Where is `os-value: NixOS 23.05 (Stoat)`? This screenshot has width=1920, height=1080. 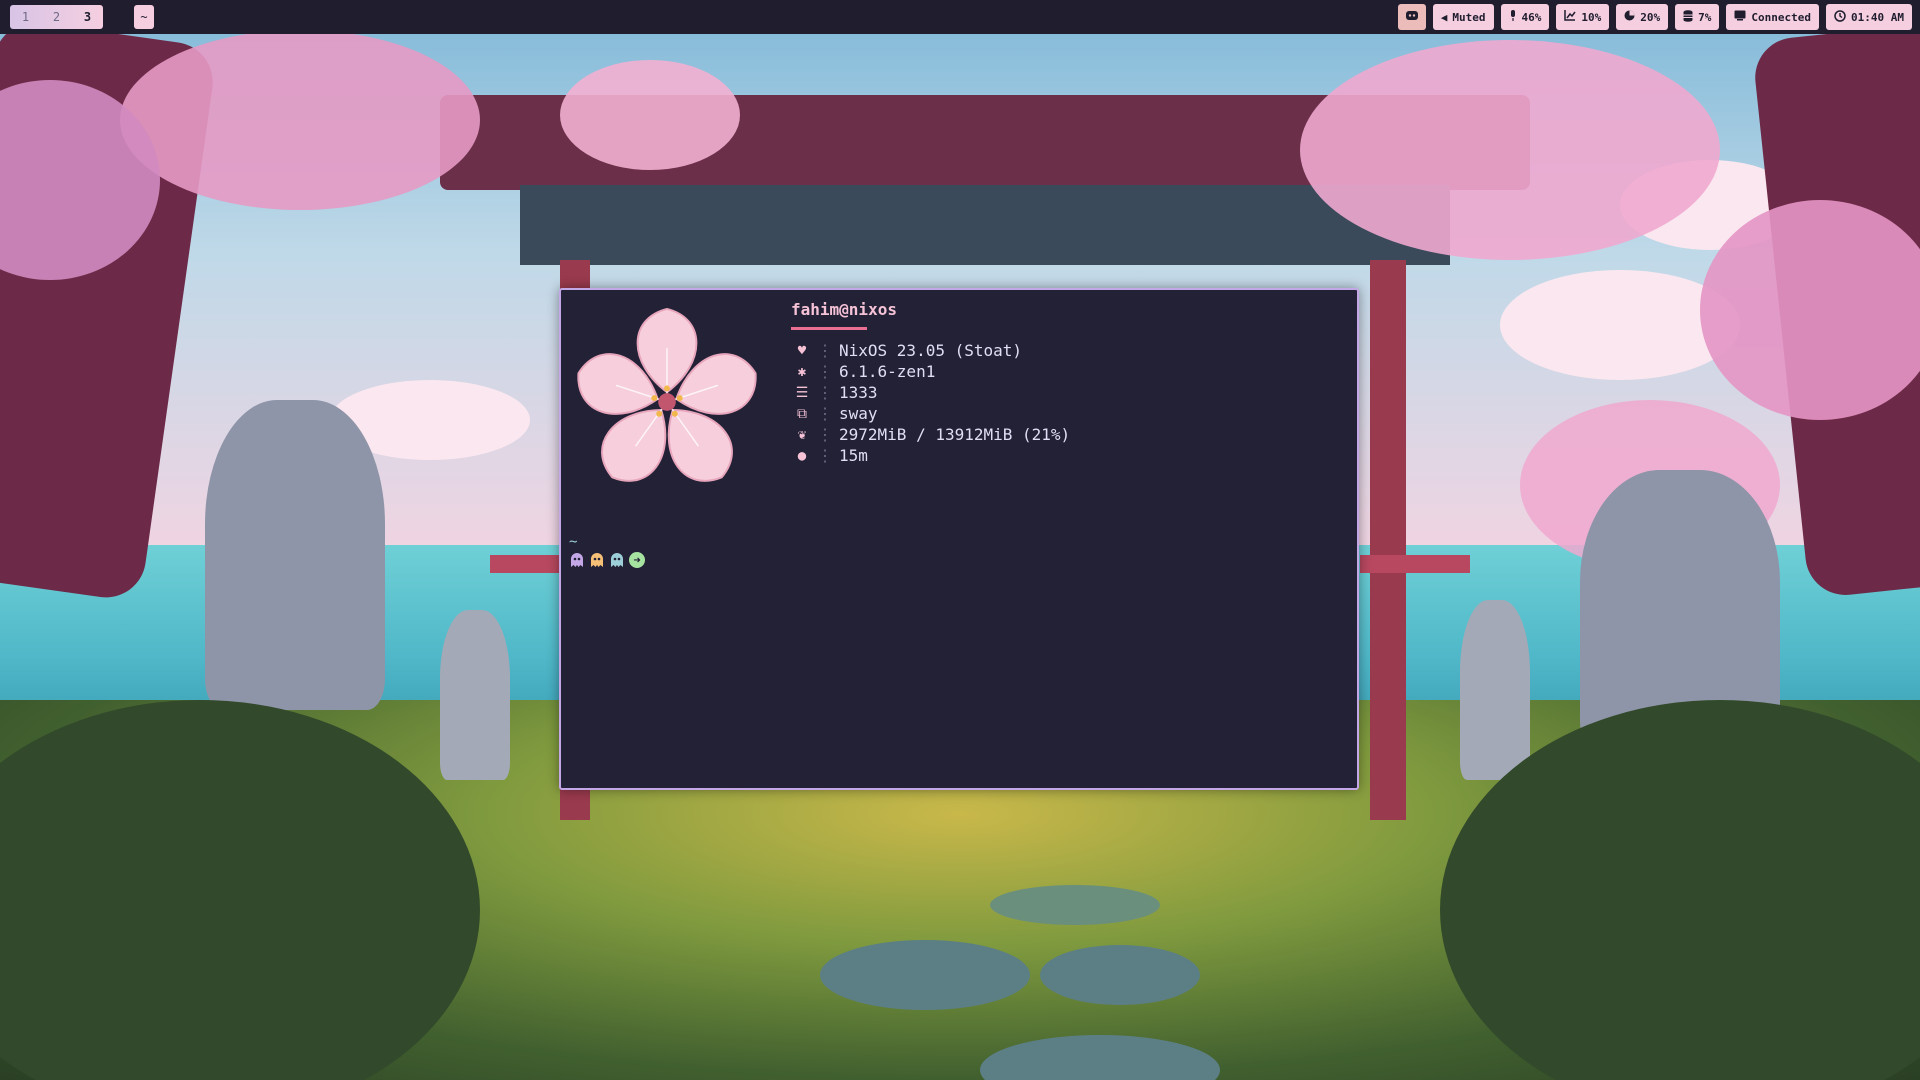 os-value: NixOS 23.05 (Stoat) is located at coordinates (931, 350).